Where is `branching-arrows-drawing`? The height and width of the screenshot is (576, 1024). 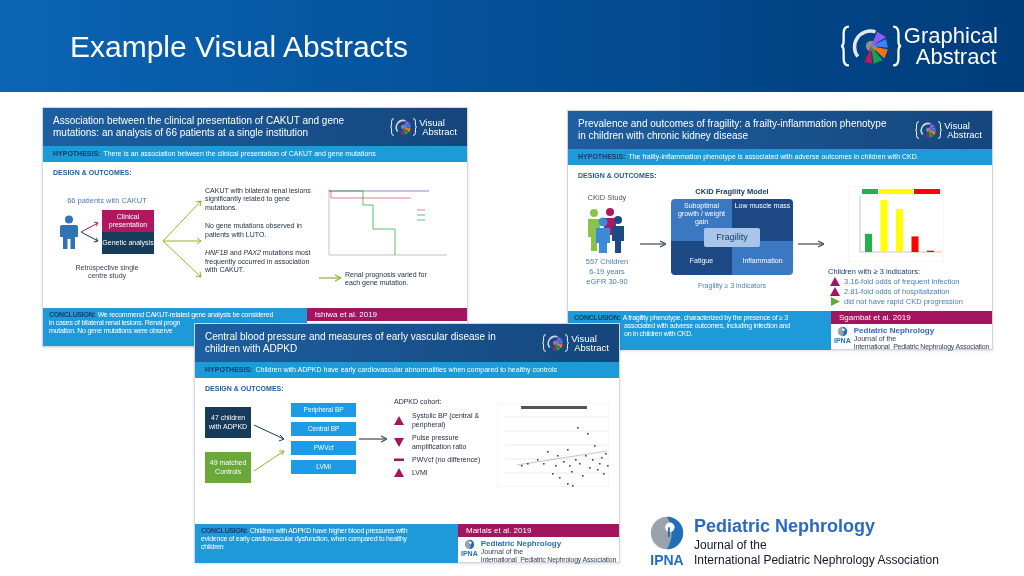 branching-arrows-drawing is located at coordinates (90, 231).